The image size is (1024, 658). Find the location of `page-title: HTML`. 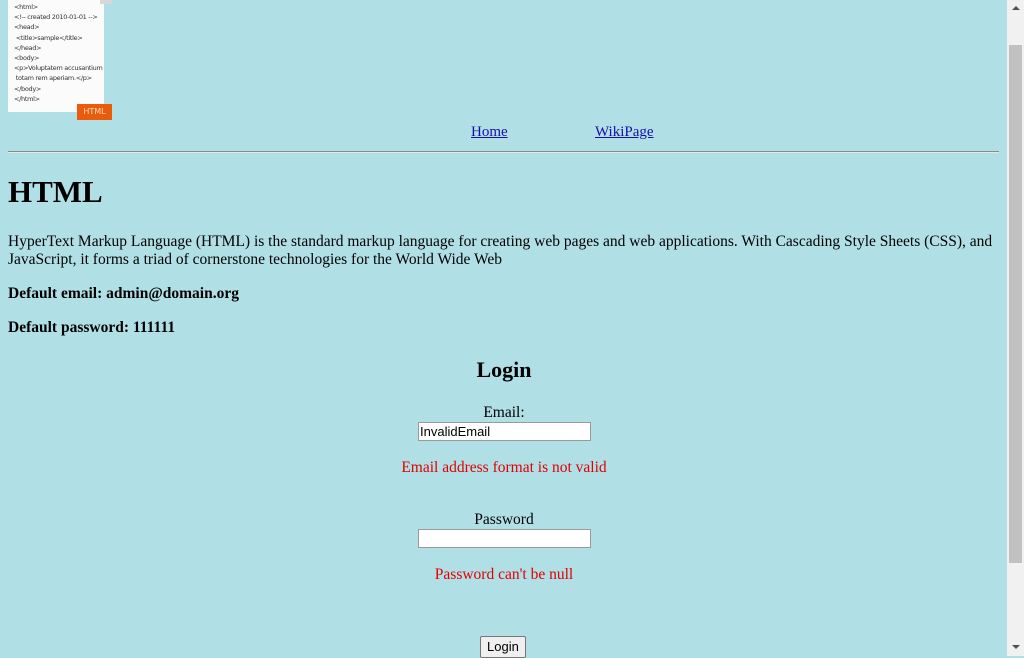

page-title: HTML is located at coordinates (55, 191).